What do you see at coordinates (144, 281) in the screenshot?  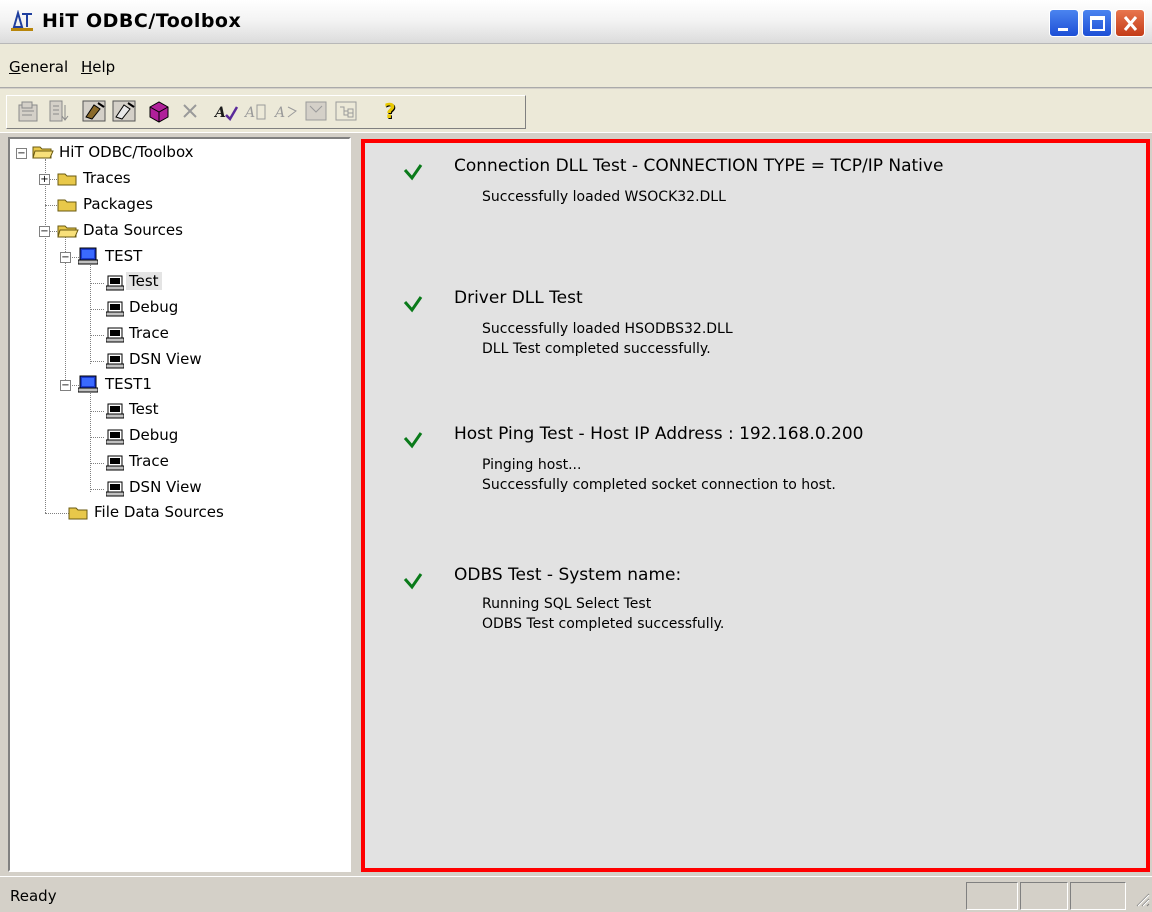 I see `tree-item-test-selected: Test` at bounding box center [144, 281].